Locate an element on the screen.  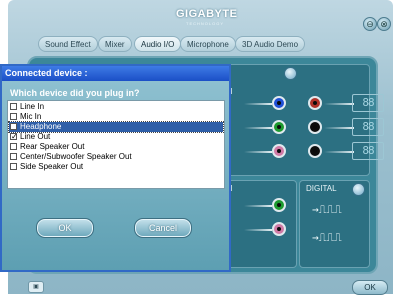
device-option-center-subwoofer-out: Center/Subwoofer Speaker Out is located at coordinates (116, 157).